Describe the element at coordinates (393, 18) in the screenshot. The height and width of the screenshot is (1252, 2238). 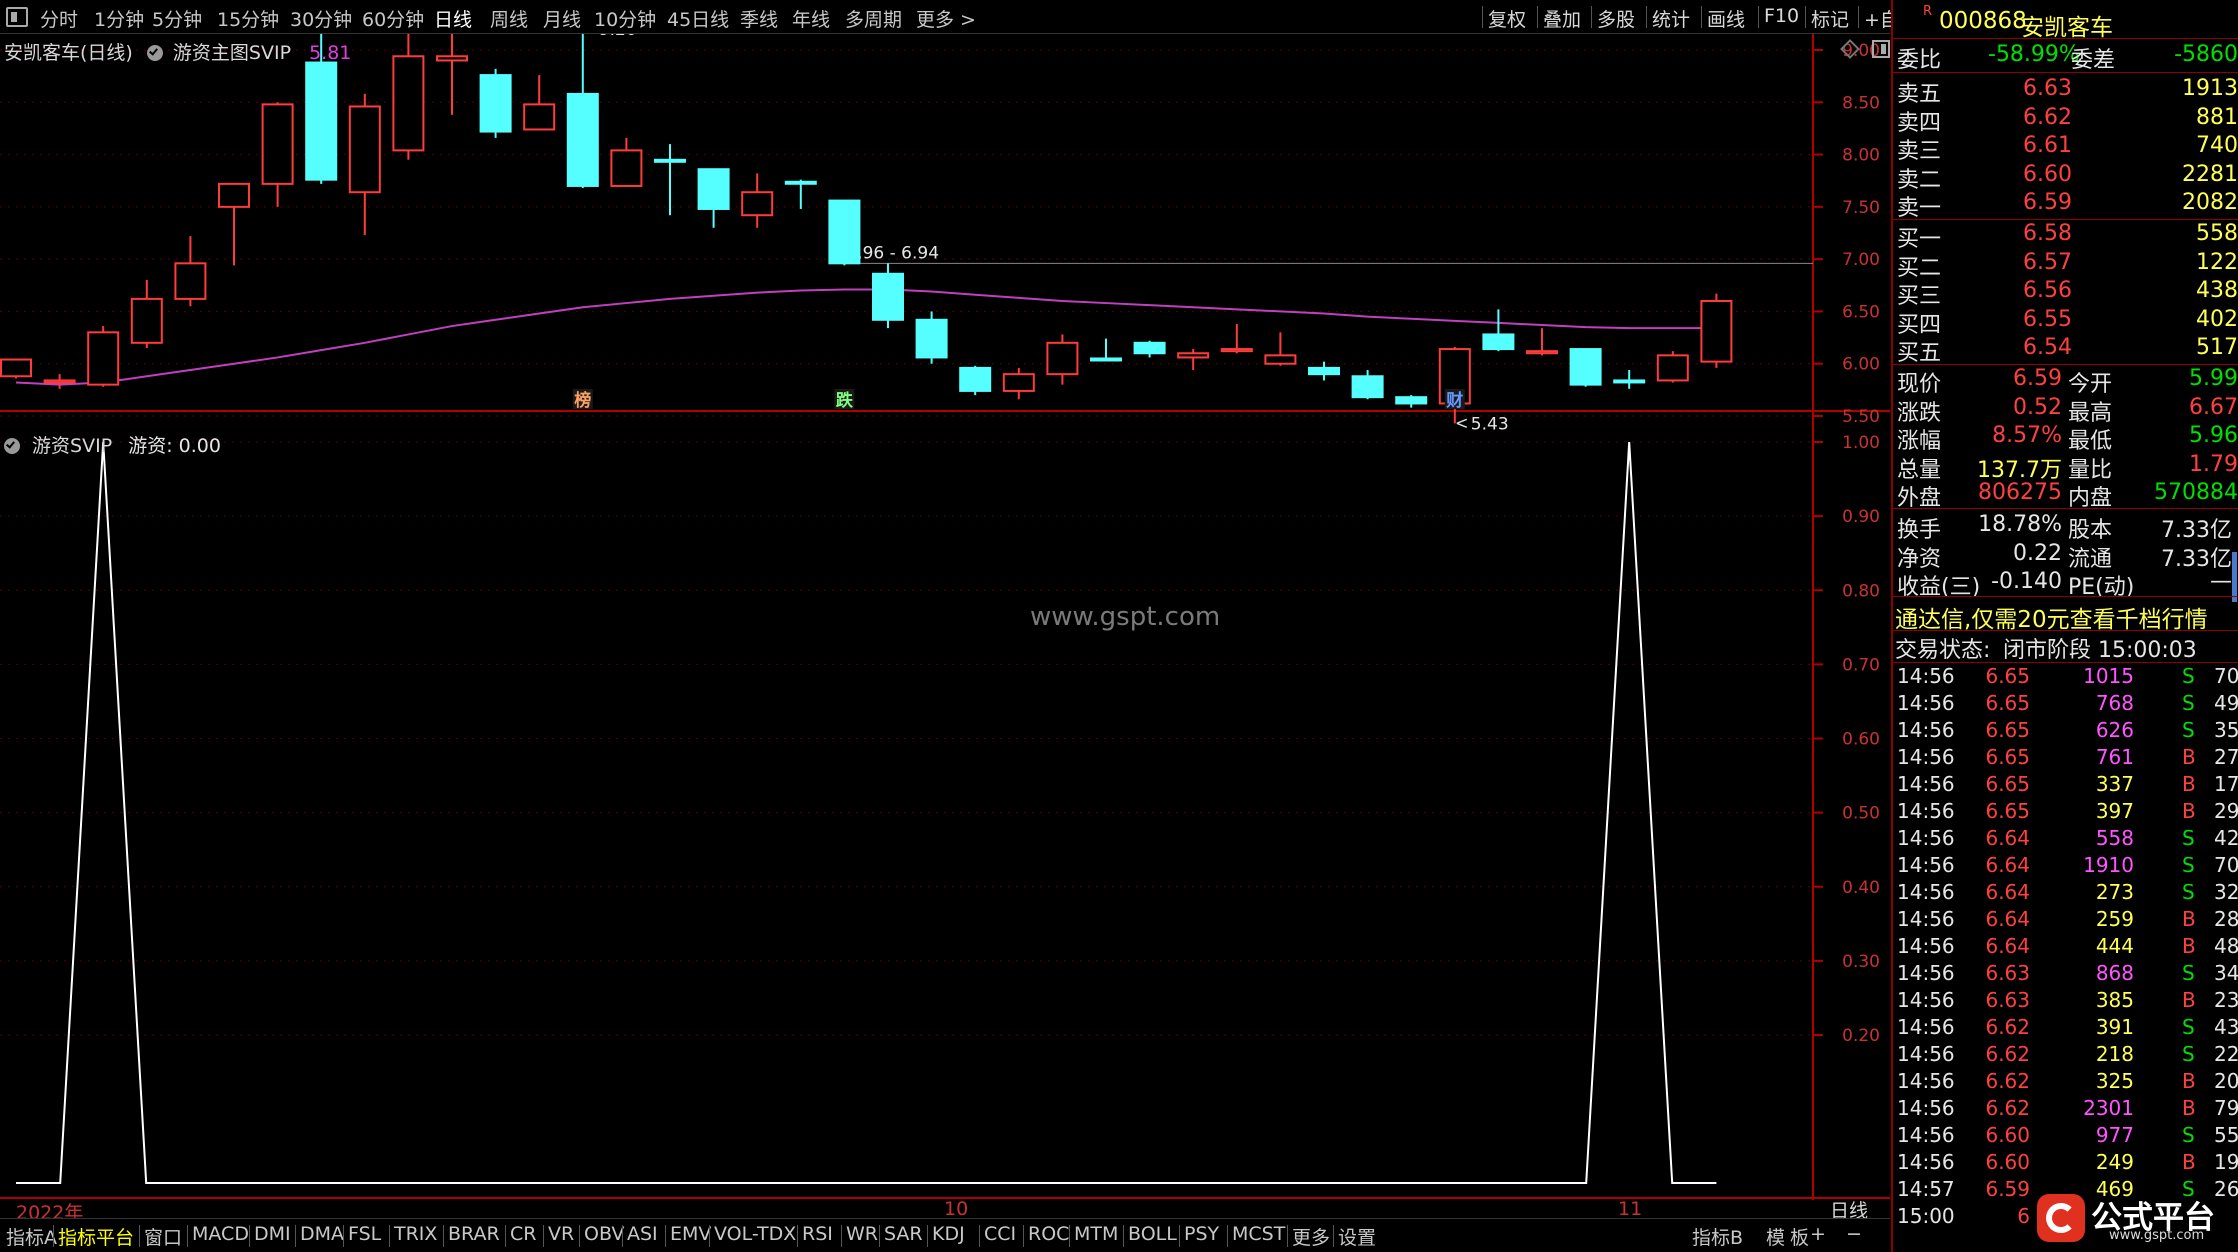
I see `period-tab-5: 60分钟` at that location.